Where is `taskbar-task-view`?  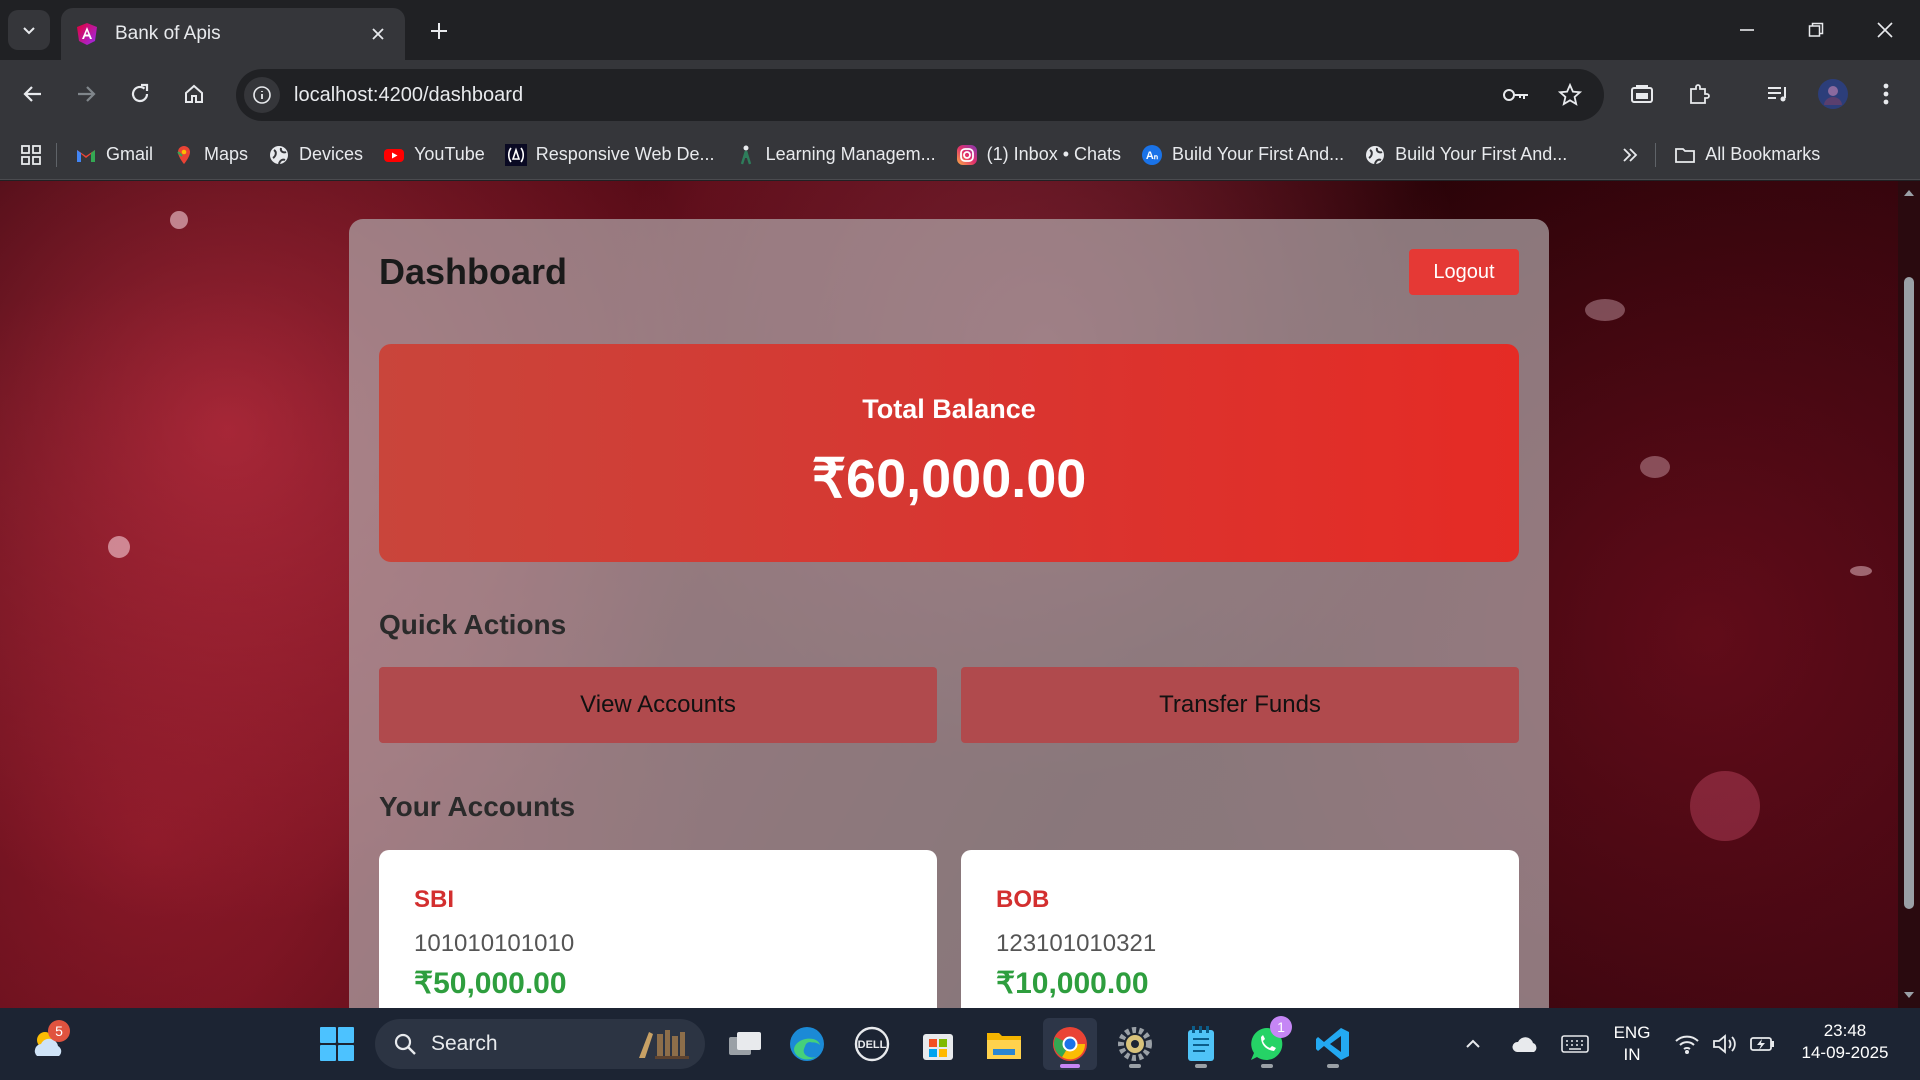 taskbar-task-view is located at coordinates (745, 1044).